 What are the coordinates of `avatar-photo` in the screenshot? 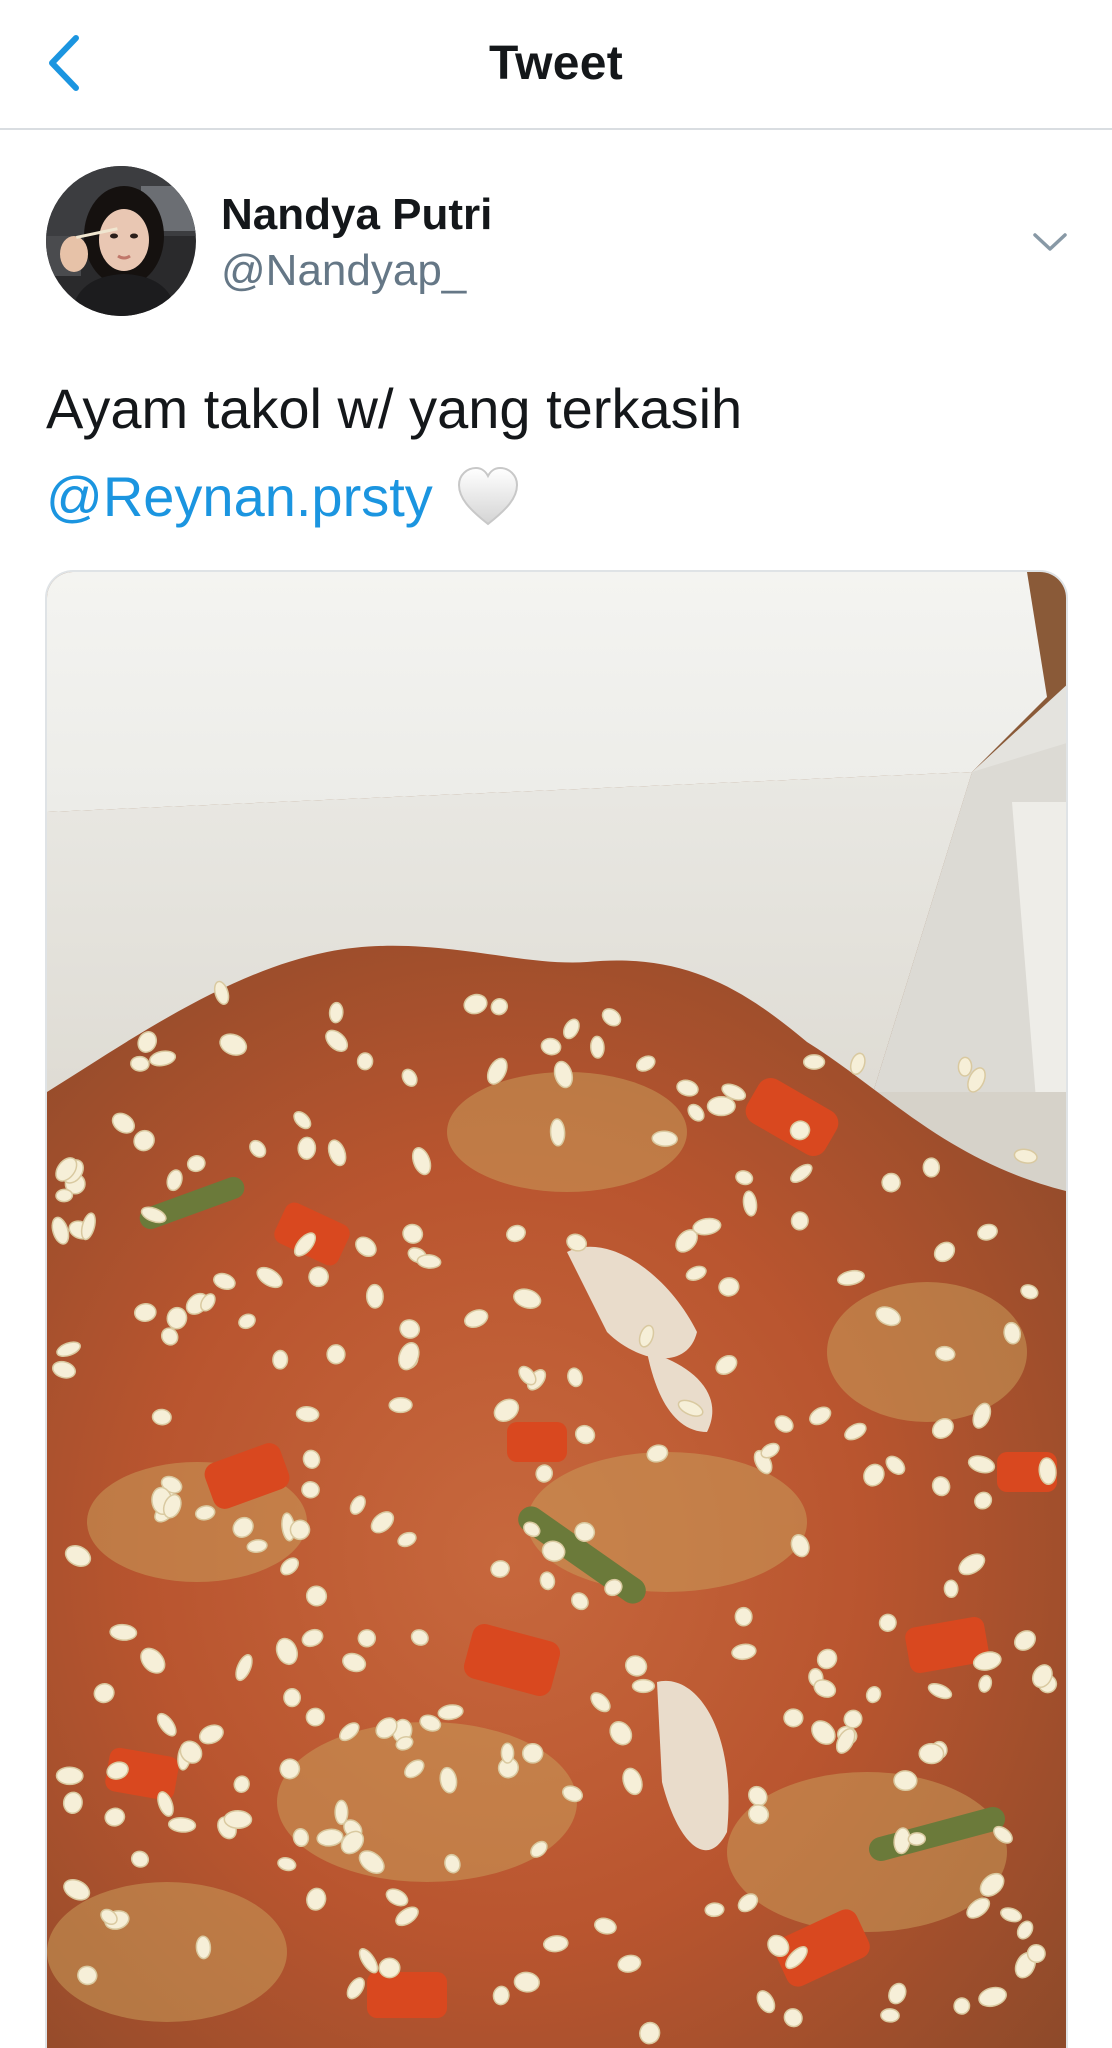 It's located at (121, 241).